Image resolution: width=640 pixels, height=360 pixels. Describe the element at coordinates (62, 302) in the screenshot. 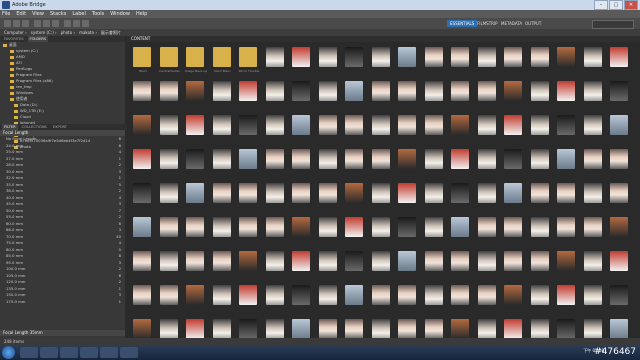

I see `filter-row: 175.0 mm 1` at that location.